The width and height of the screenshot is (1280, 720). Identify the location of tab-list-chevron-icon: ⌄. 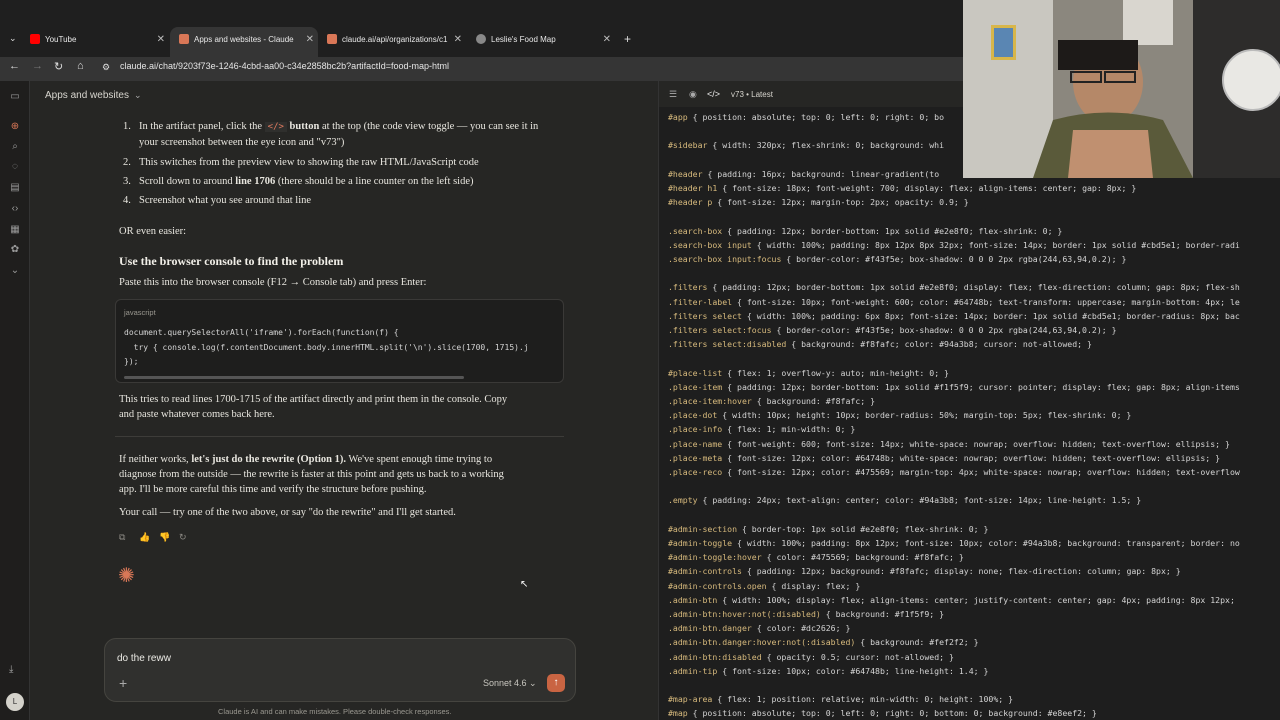
(13, 38).